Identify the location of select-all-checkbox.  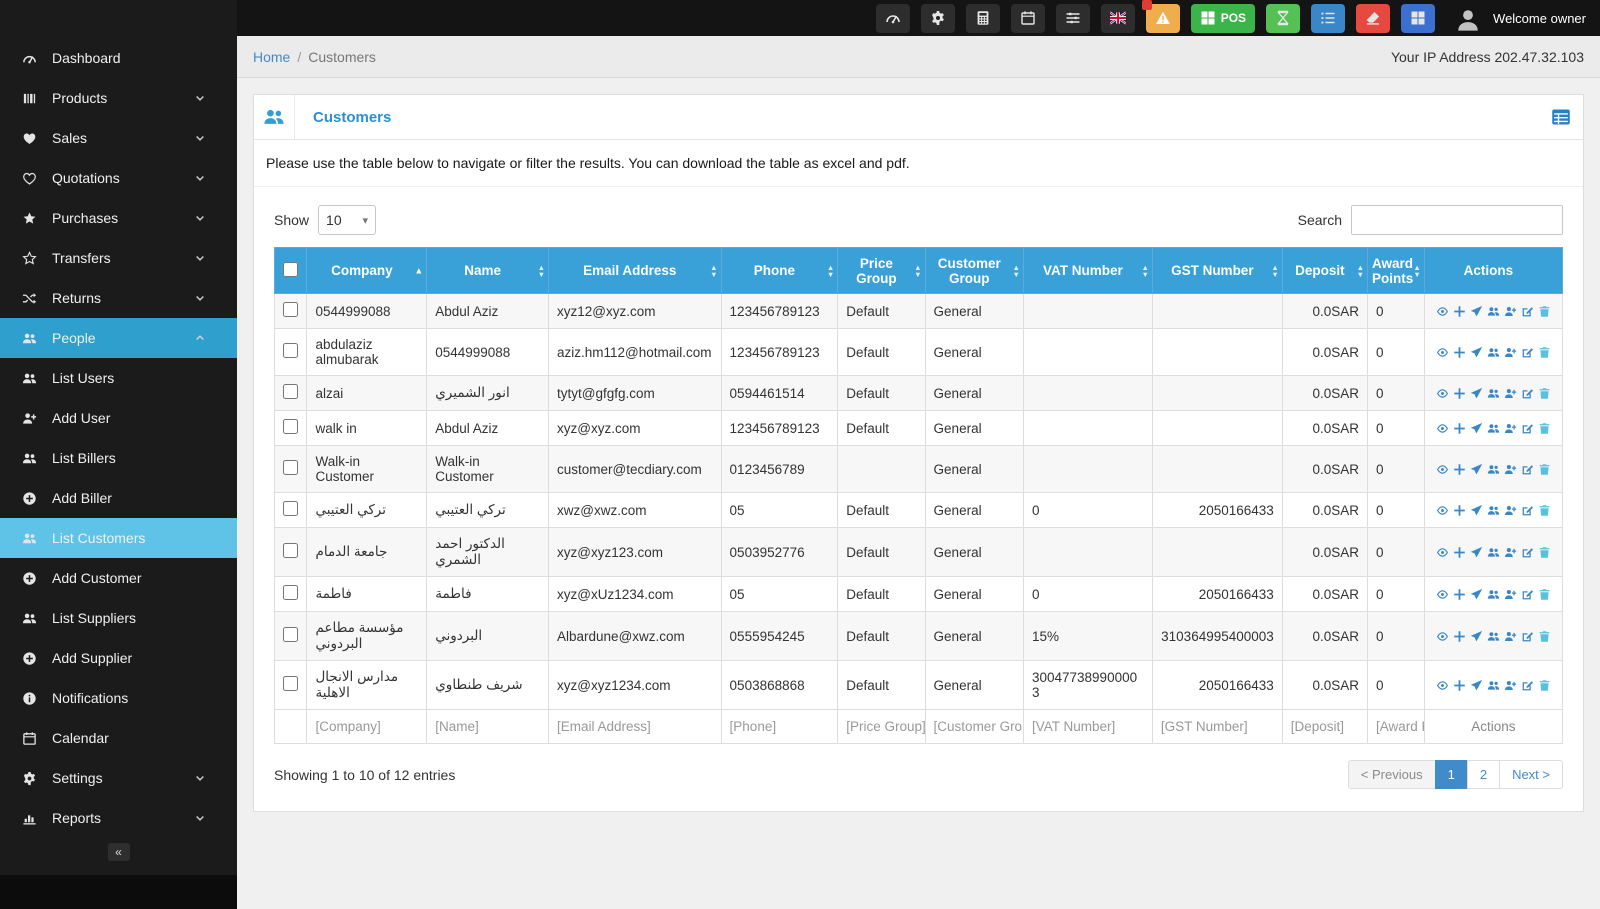
(291, 269).